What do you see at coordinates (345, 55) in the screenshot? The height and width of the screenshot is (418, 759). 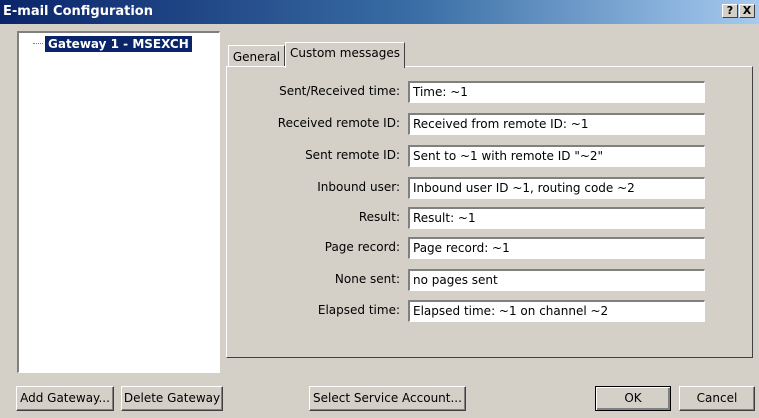 I see `tab-custom-messages: Custom messages` at bounding box center [345, 55].